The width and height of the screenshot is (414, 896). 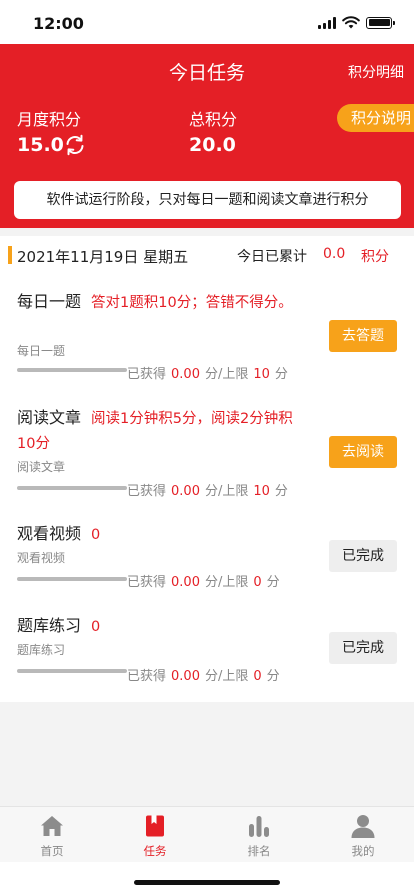 I want to click on tab-label: 我的, so click(x=363, y=851).